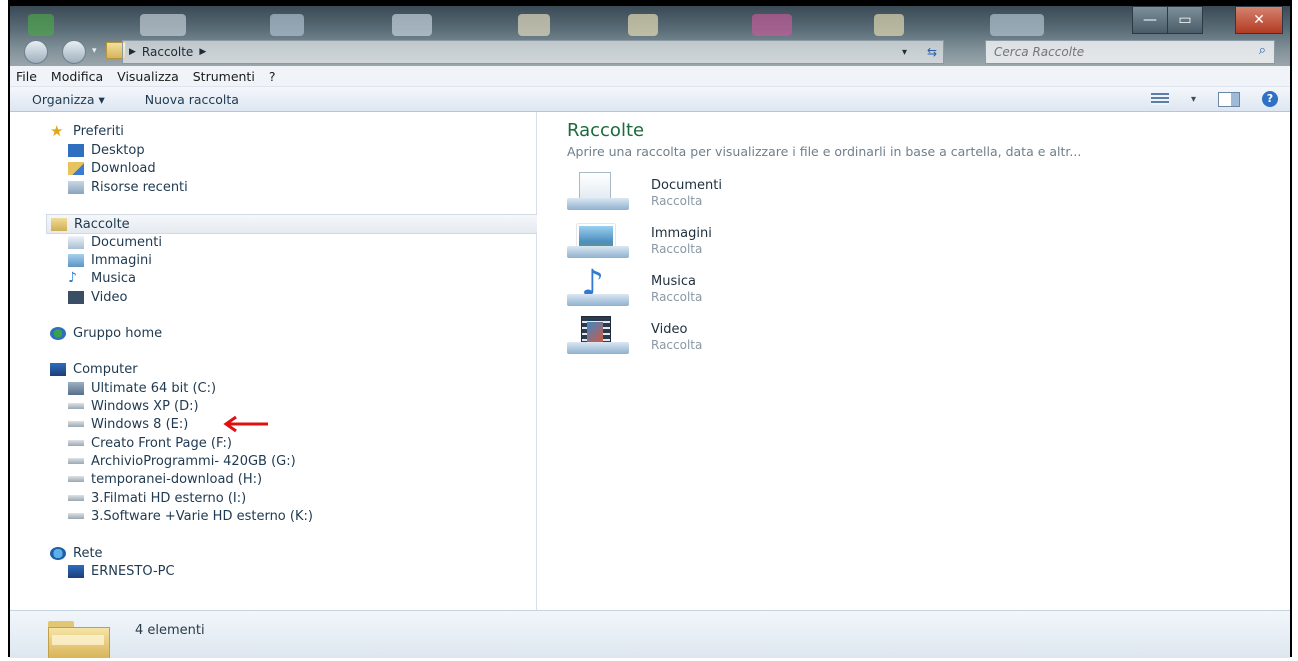  What do you see at coordinates (1214, 99) in the screenshot?
I see `view-controls: ▾ ?` at bounding box center [1214, 99].